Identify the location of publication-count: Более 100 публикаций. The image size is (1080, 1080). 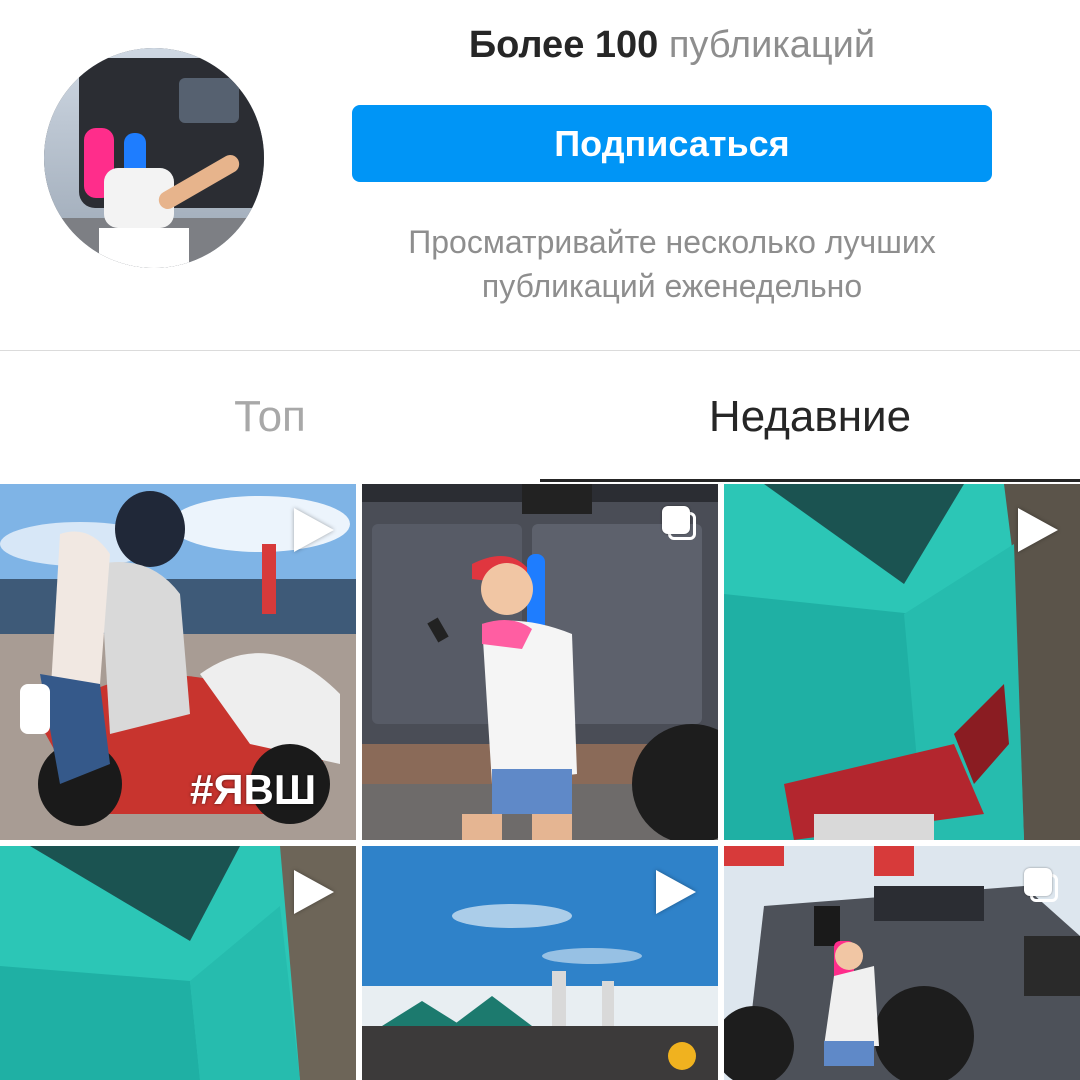
(672, 45).